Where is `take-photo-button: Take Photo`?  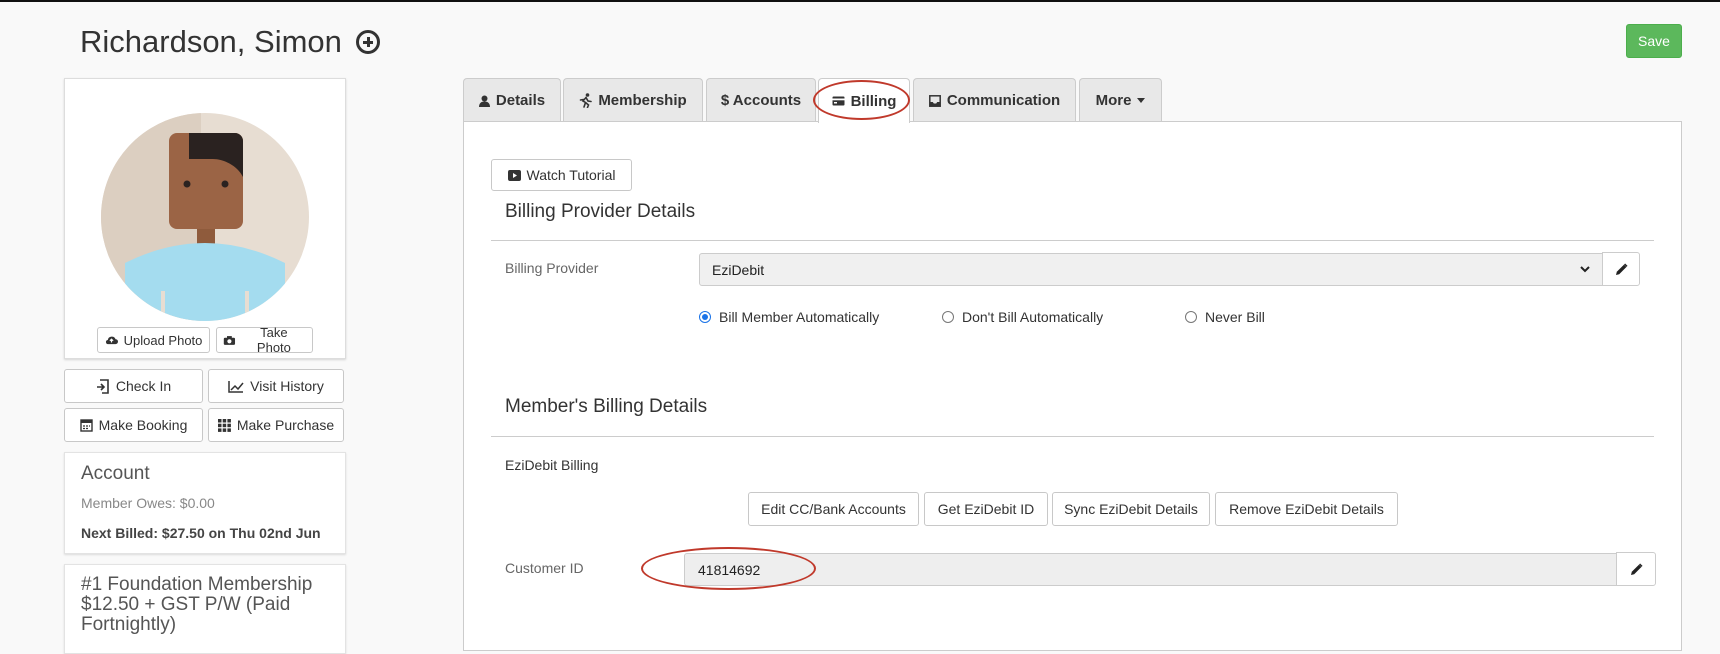
take-photo-button: Take Photo is located at coordinates (264, 340).